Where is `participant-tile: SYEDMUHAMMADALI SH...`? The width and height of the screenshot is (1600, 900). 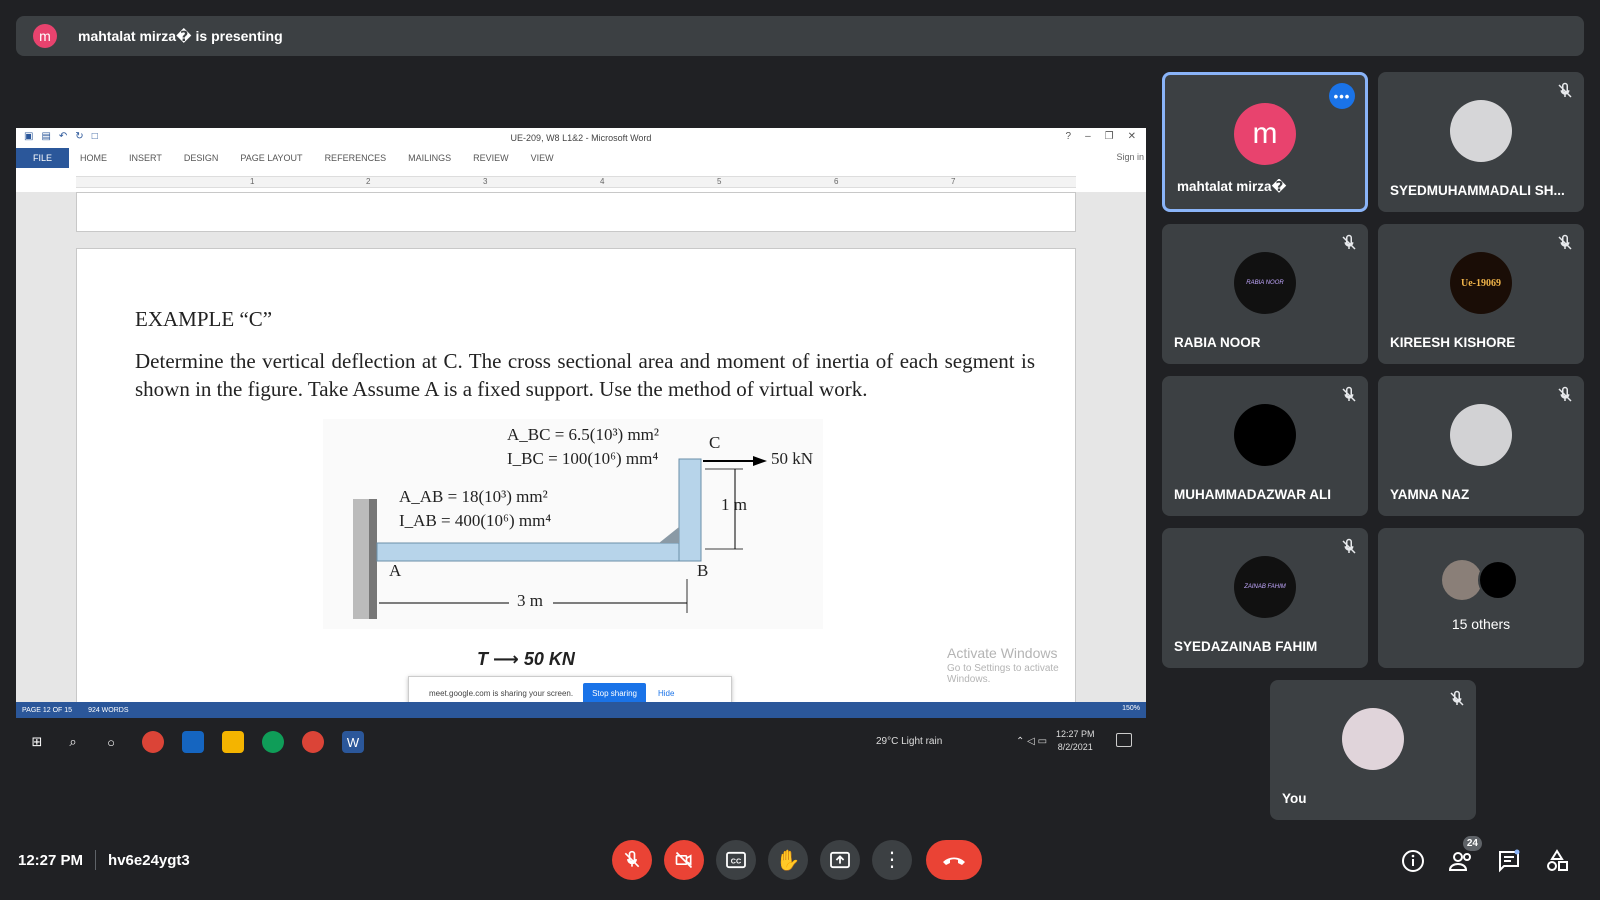
participant-tile: SYEDMUHAMMADALI SH... is located at coordinates (1481, 142).